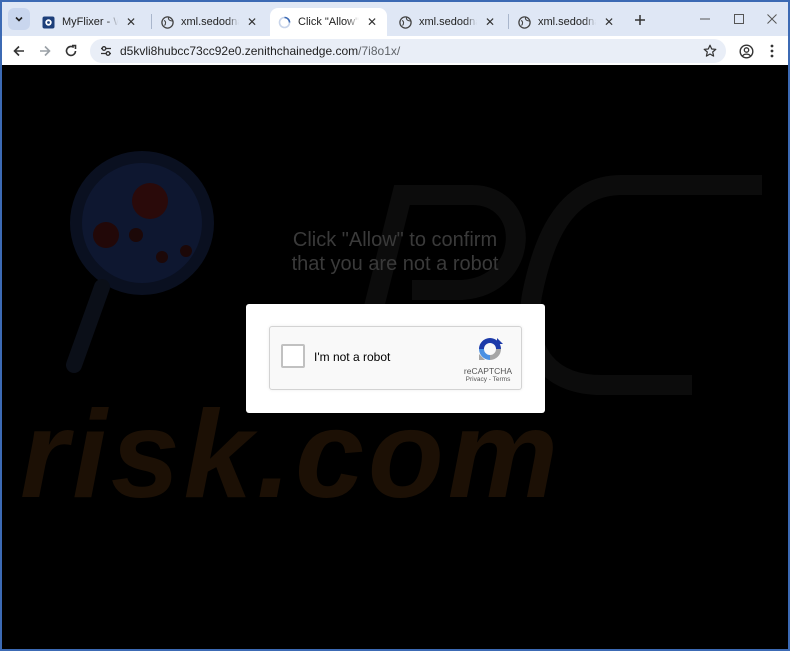 This screenshot has width=790, height=651. I want to click on profile-icon, so click(746, 51).